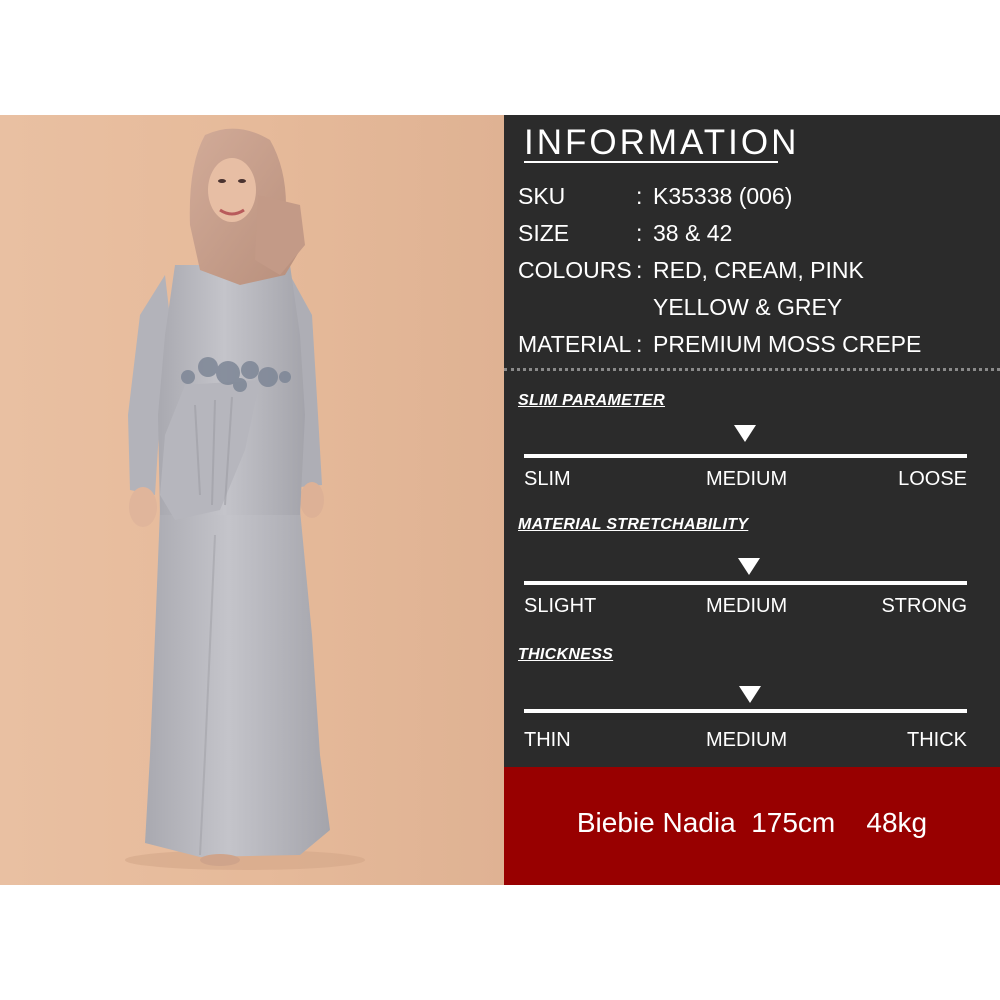 Image resolution: width=1000 pixels, height=1000 pixels. I want to click on stretchability-title: MATERIAL STRETCHABILITY, so click(633, 524).